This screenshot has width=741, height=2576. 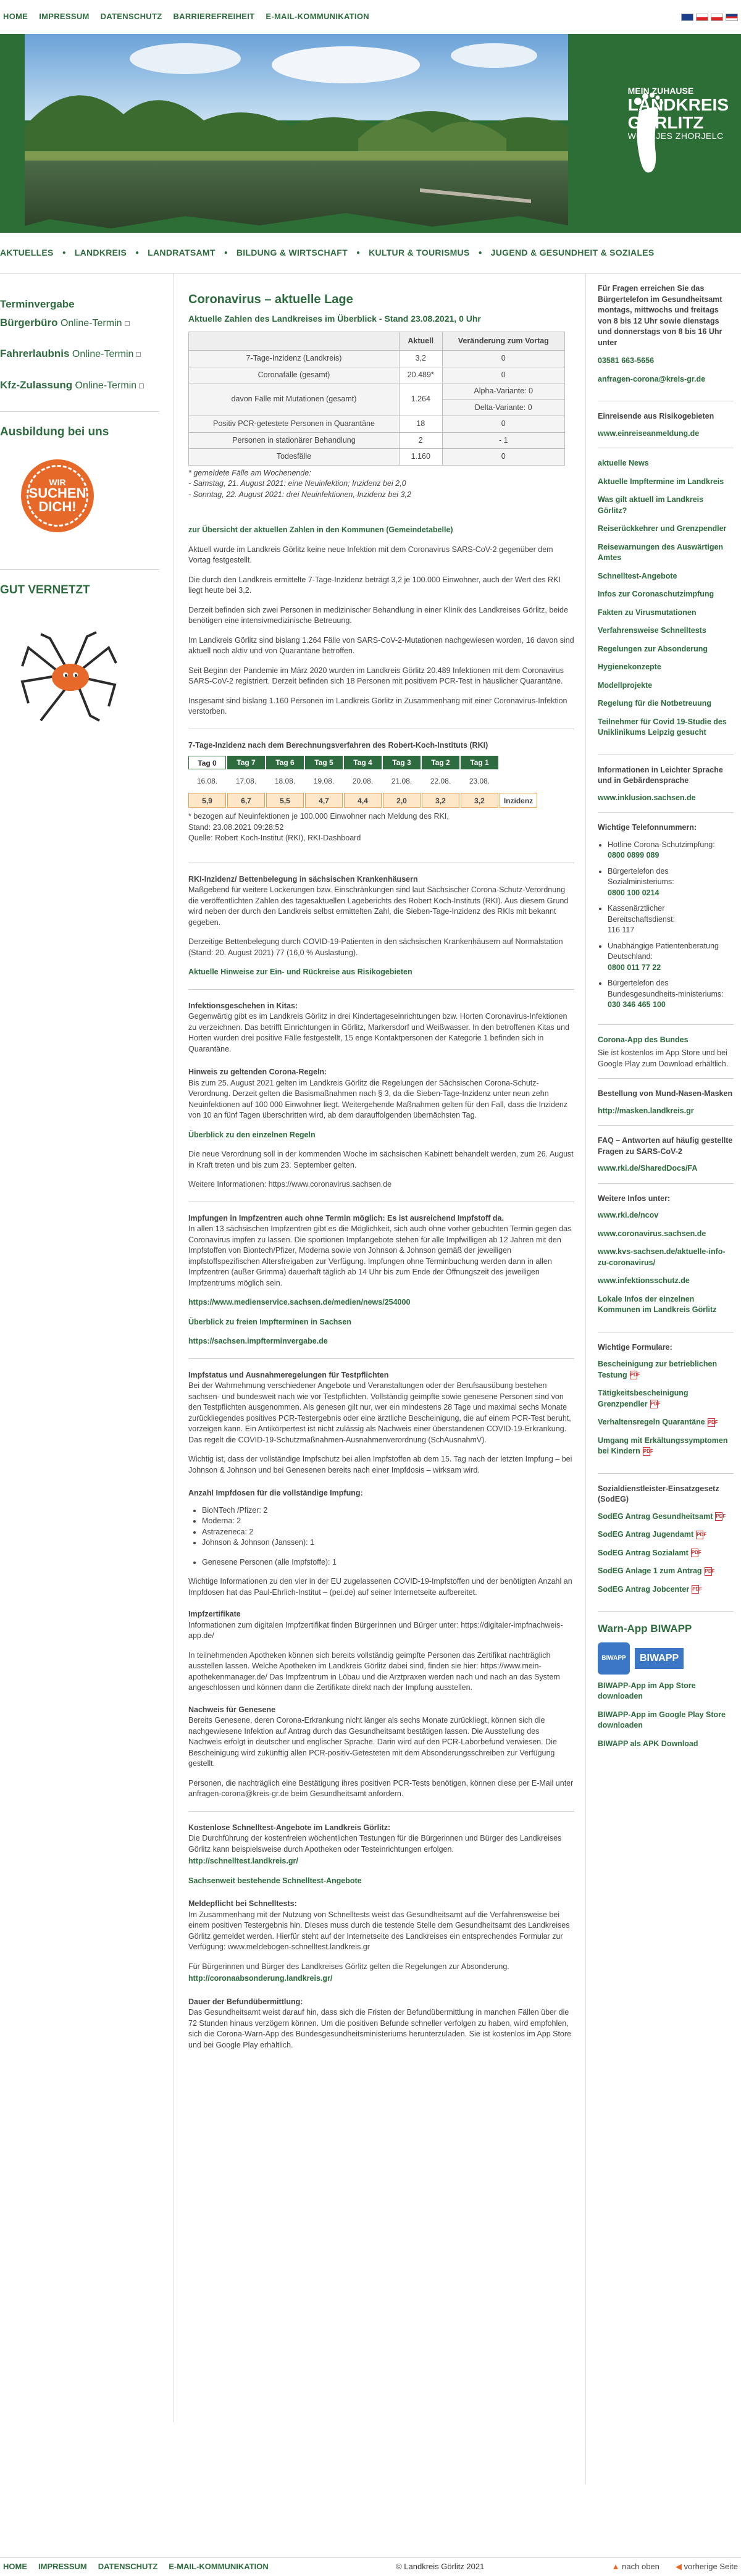 What do you see at coordinates (214, 16) in the screenshot?
I see `top-link-barrierefreiheit: BARRIEREFREIHEIT` at bounding box center [214, 16].